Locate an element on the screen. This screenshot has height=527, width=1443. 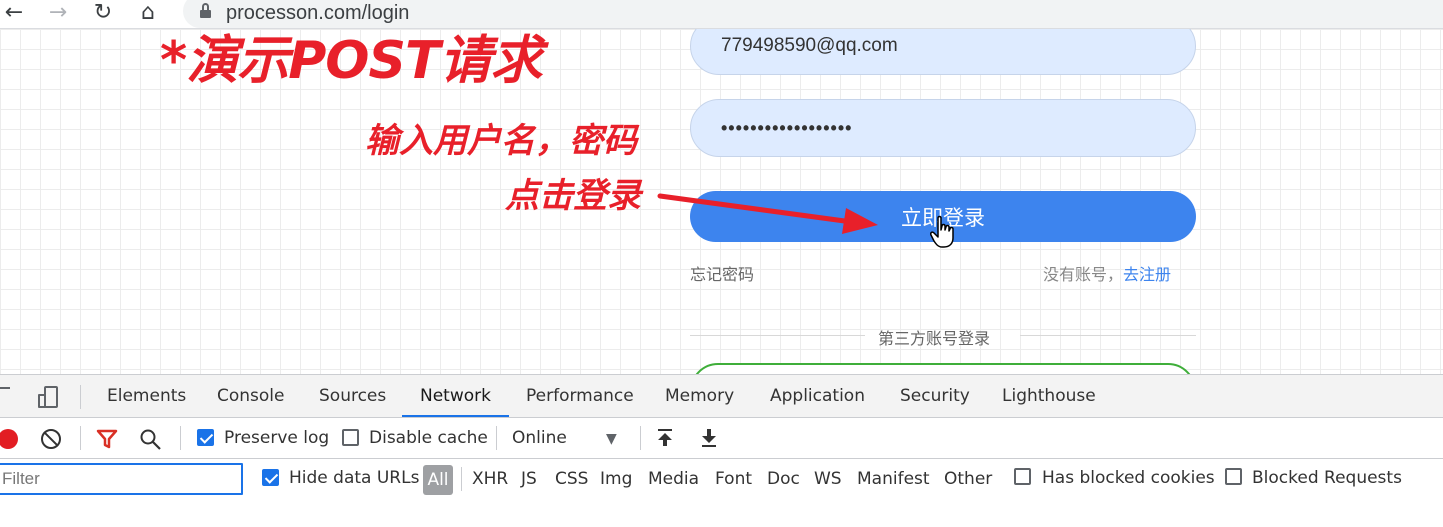
tab-lighthouse: Lighthouse is located at coordinates (1049, 396).